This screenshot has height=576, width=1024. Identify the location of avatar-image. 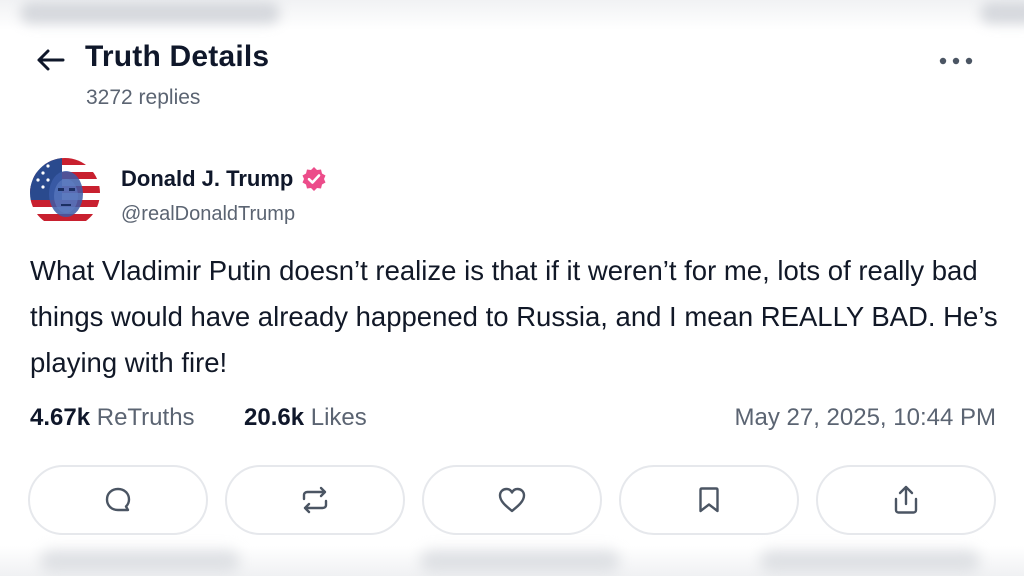
(65, 193).